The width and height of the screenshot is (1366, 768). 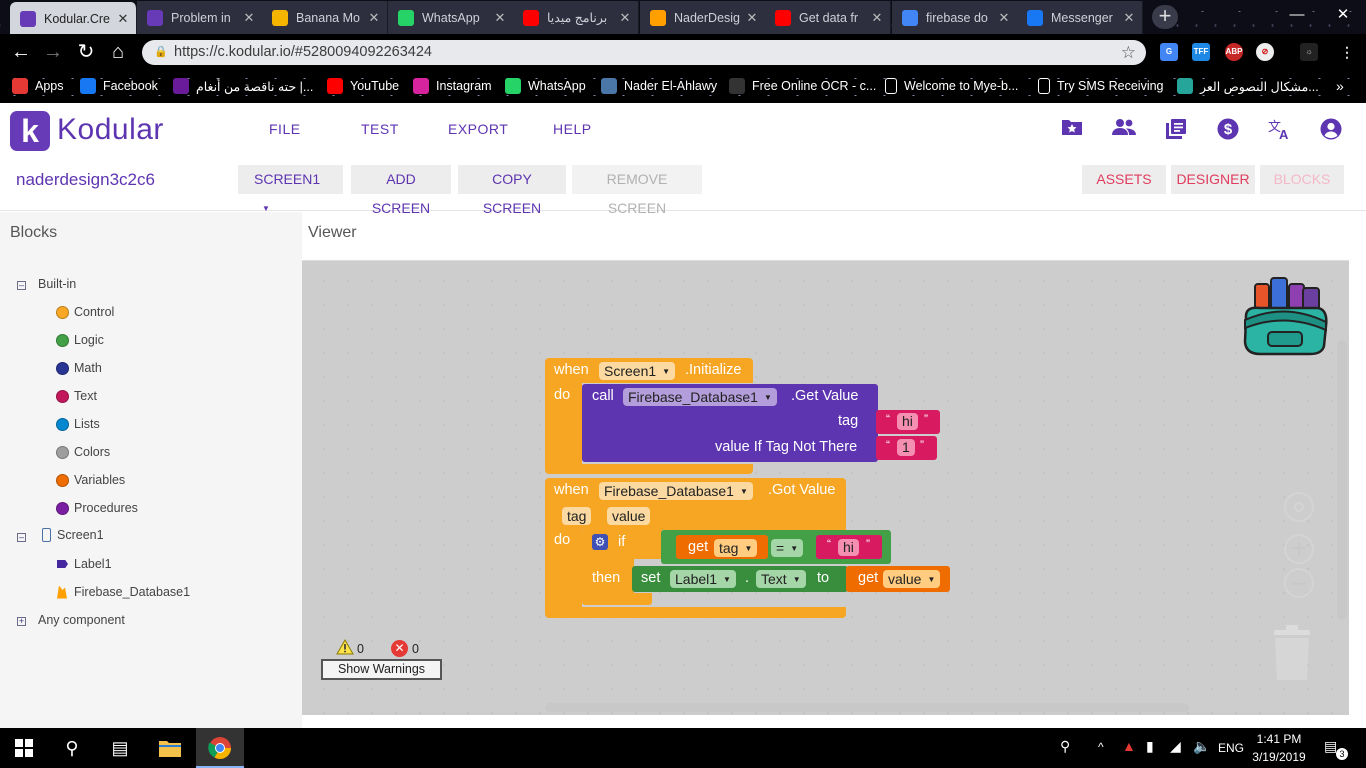 I want to click on kodular-logo-icon: k, so click(x=30, y=131).